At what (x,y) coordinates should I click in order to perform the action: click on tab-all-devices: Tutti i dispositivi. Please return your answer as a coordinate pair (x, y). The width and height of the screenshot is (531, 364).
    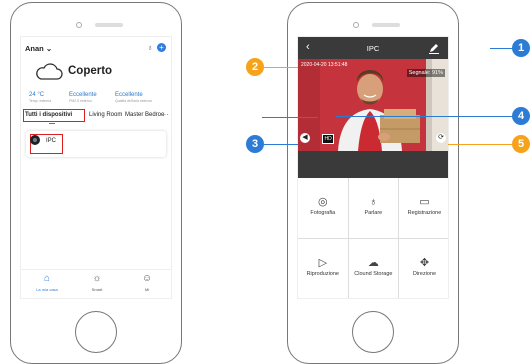
    Looking at the image, I should click on (48, 115).